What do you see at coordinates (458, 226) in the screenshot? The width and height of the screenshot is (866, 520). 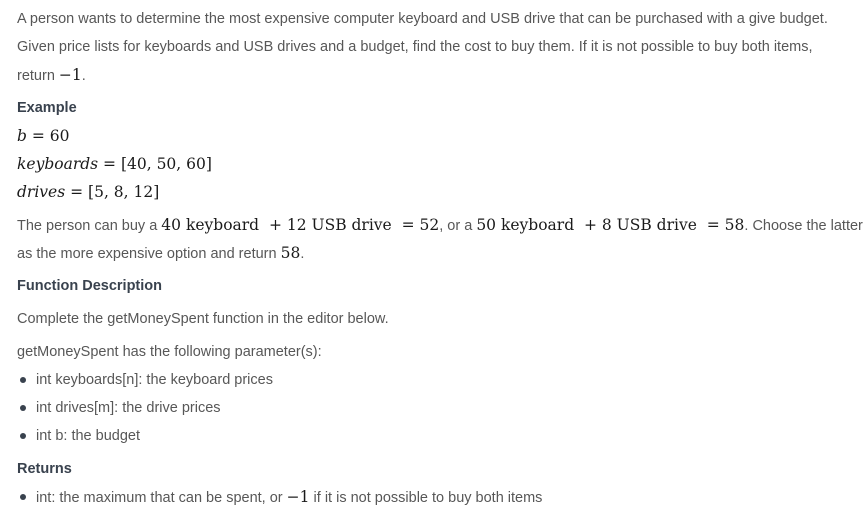 I see `explanation-text-2: , or a` at bounding box center [458, 226].